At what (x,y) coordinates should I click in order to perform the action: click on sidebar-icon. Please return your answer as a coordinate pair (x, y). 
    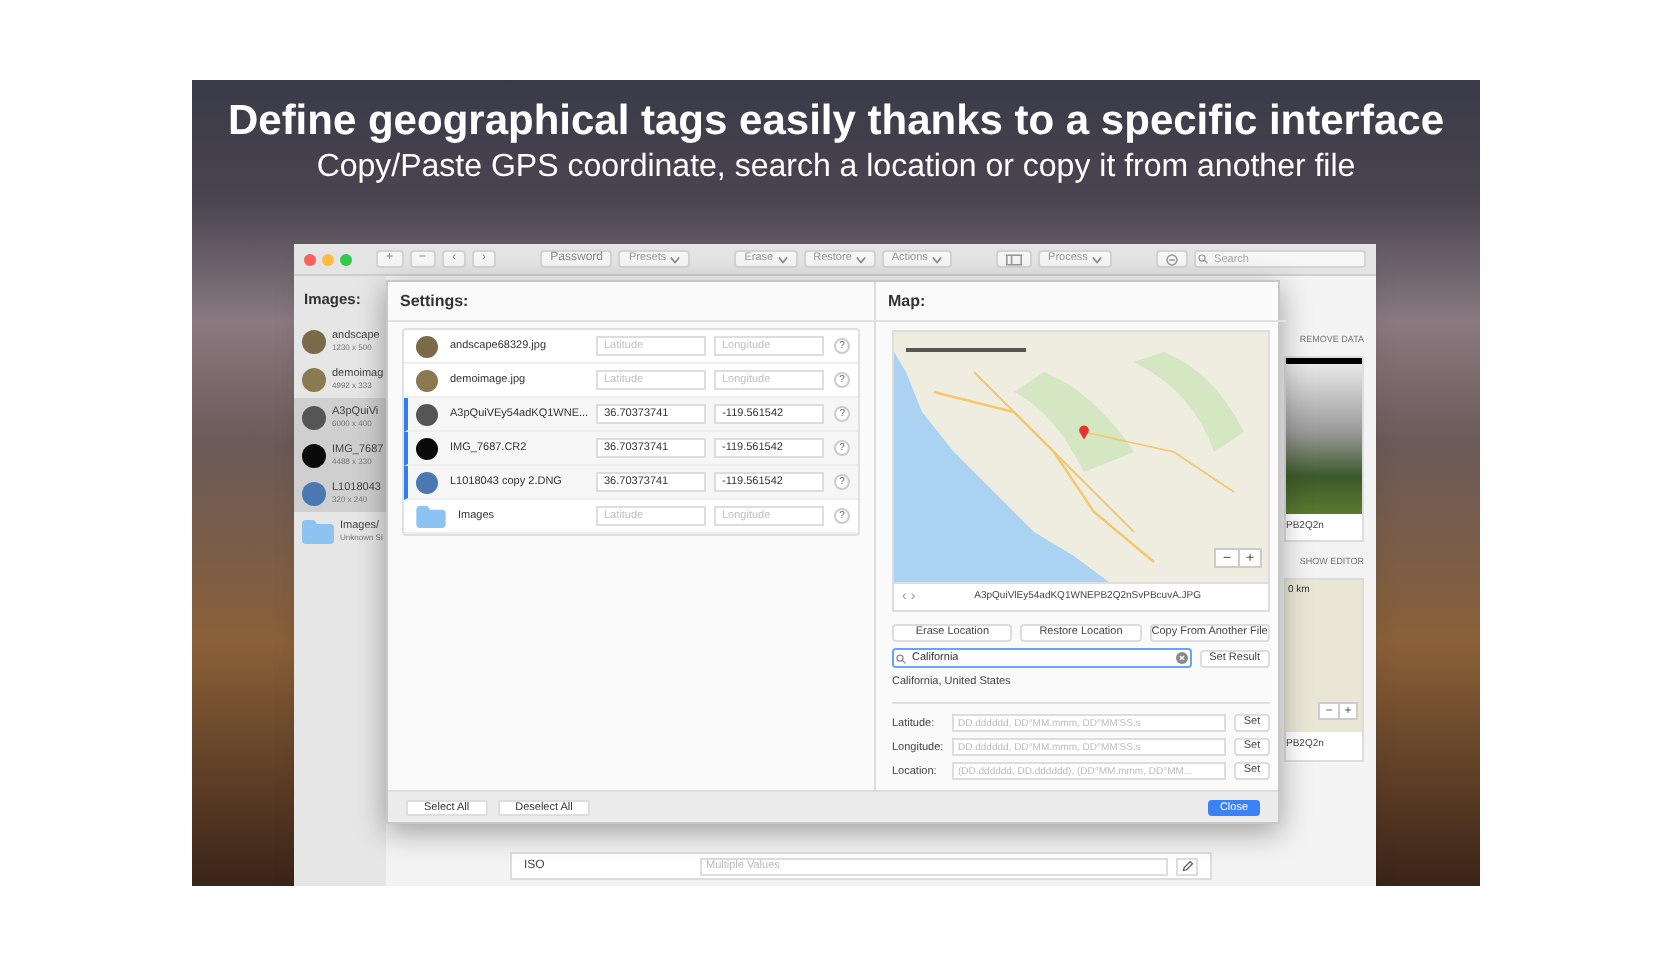
    Looking at the image, I should click on (1014, 259).